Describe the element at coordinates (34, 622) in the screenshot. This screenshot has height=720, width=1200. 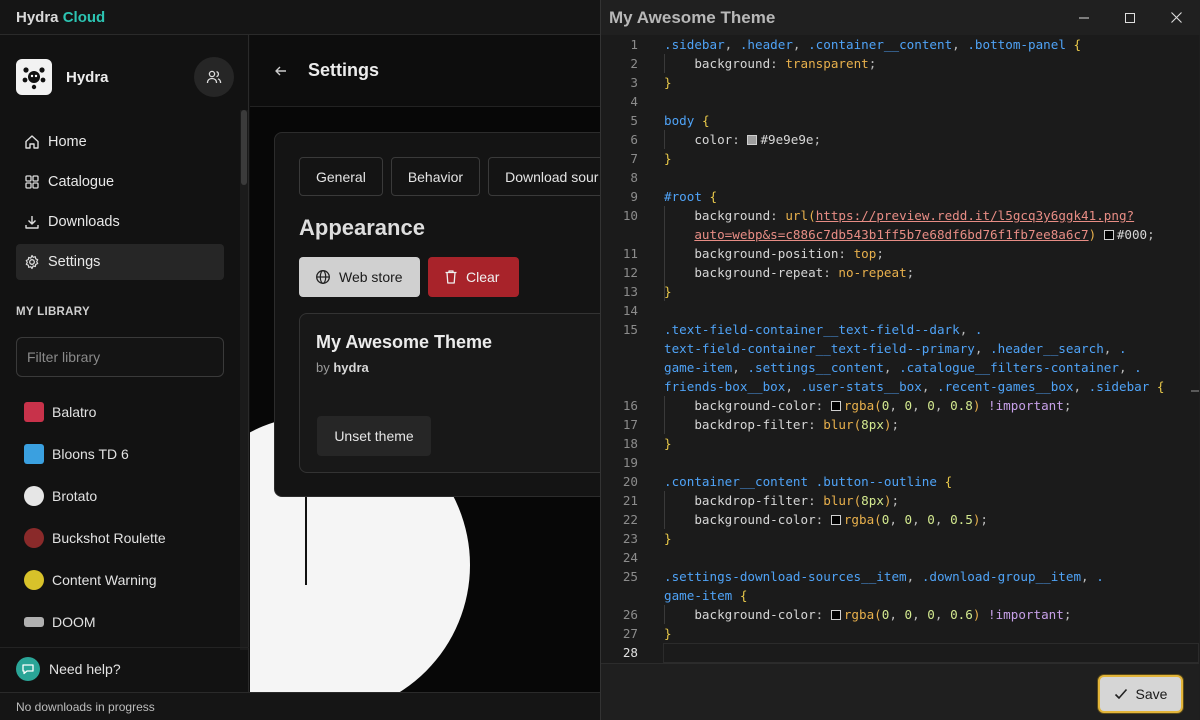
I see `doom-game-icon` at that location.